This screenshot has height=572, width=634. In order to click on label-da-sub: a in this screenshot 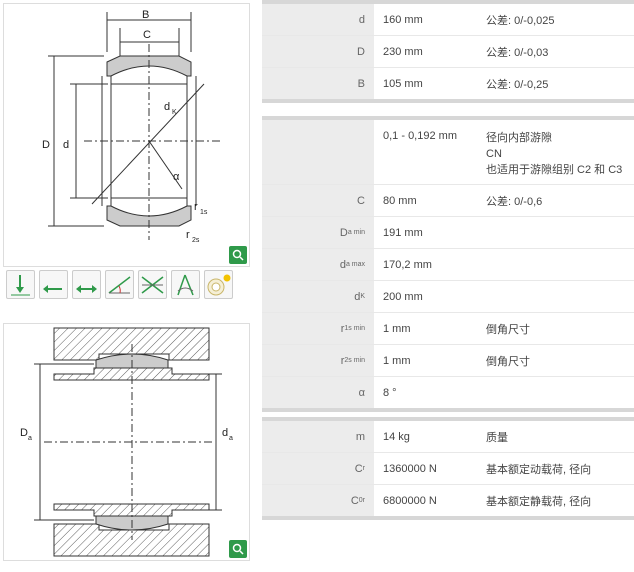, I will do `click(231, 438)`.